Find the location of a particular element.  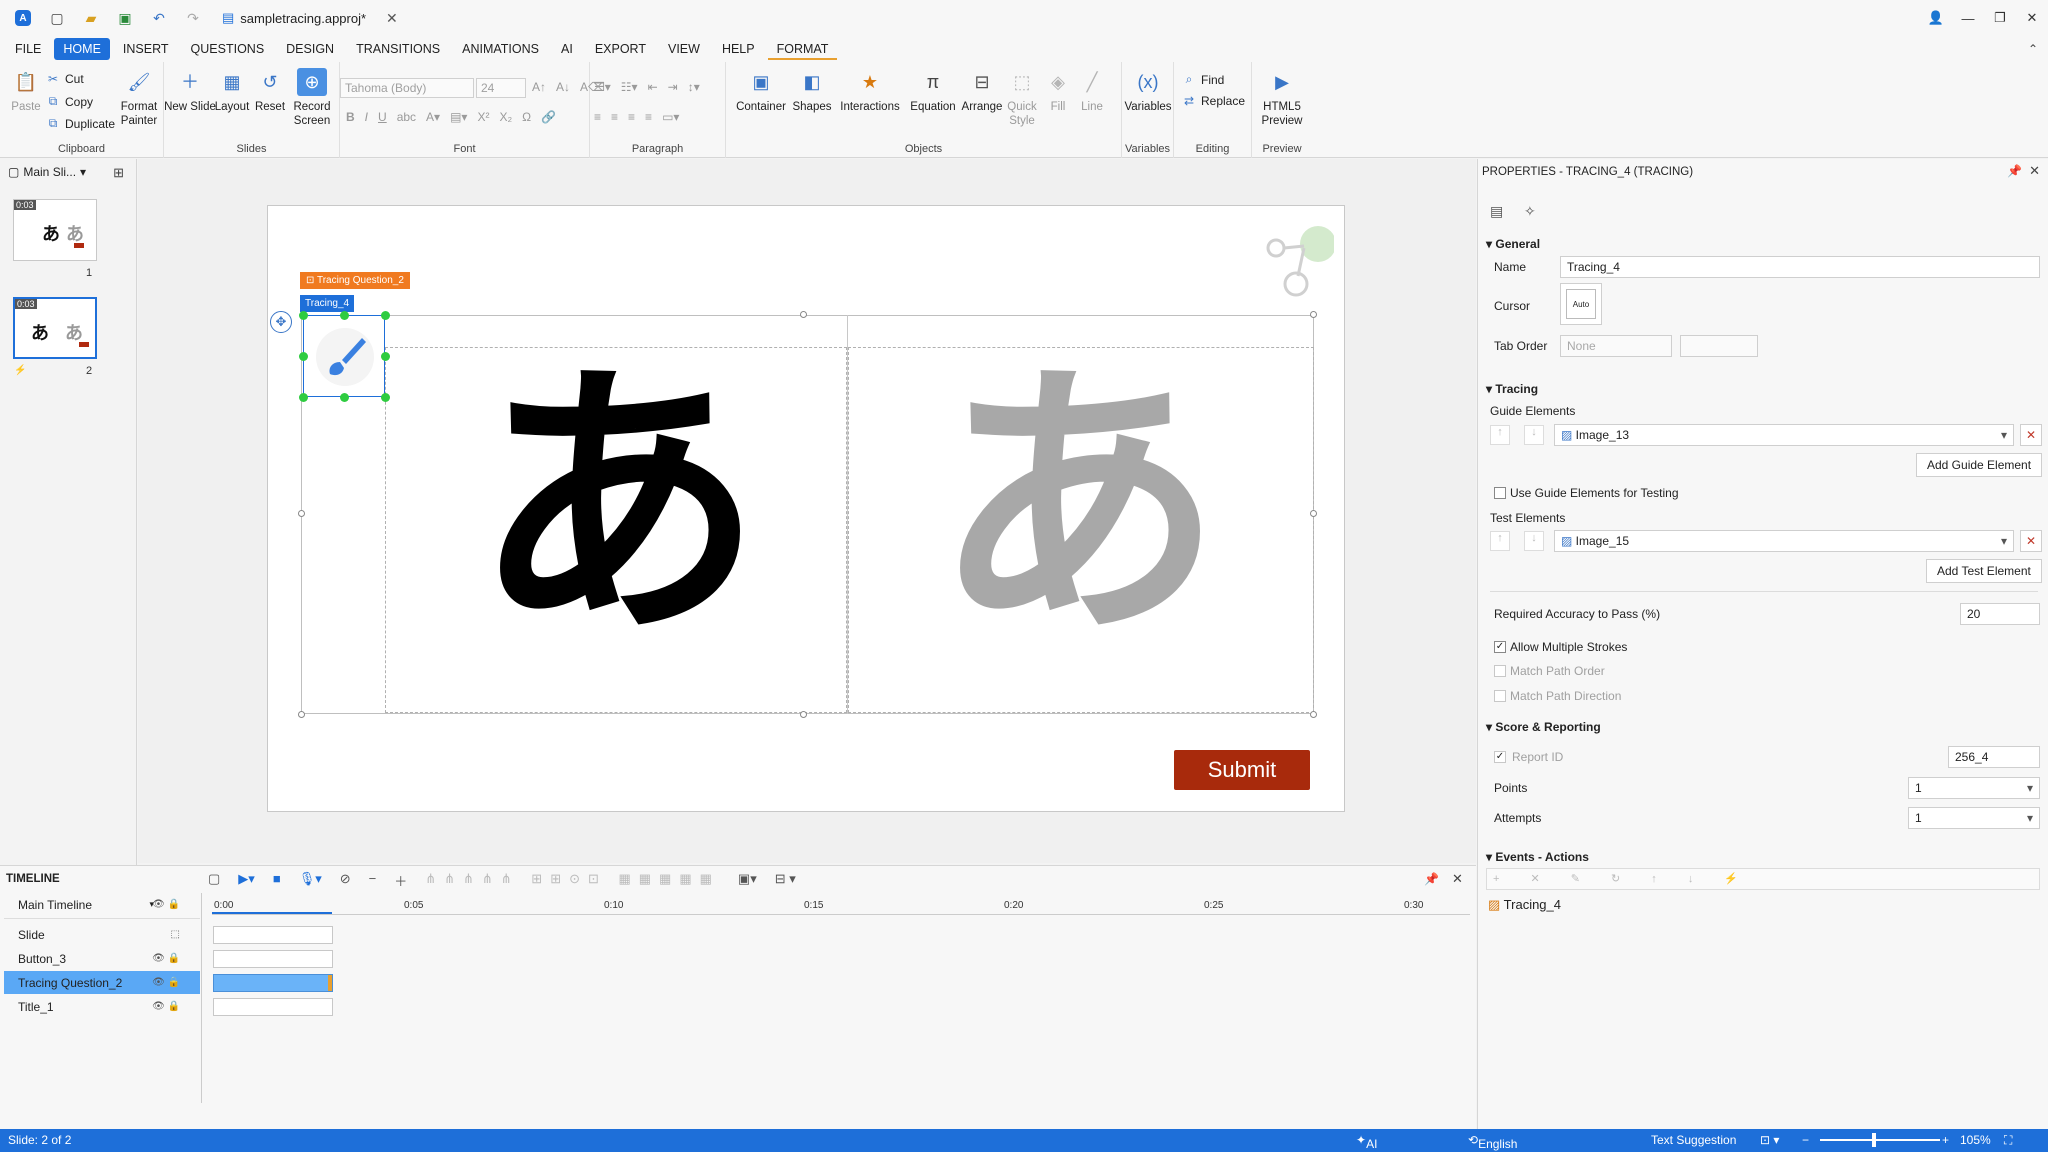

menu-view: VIEW is located at coordinates (684, 49).